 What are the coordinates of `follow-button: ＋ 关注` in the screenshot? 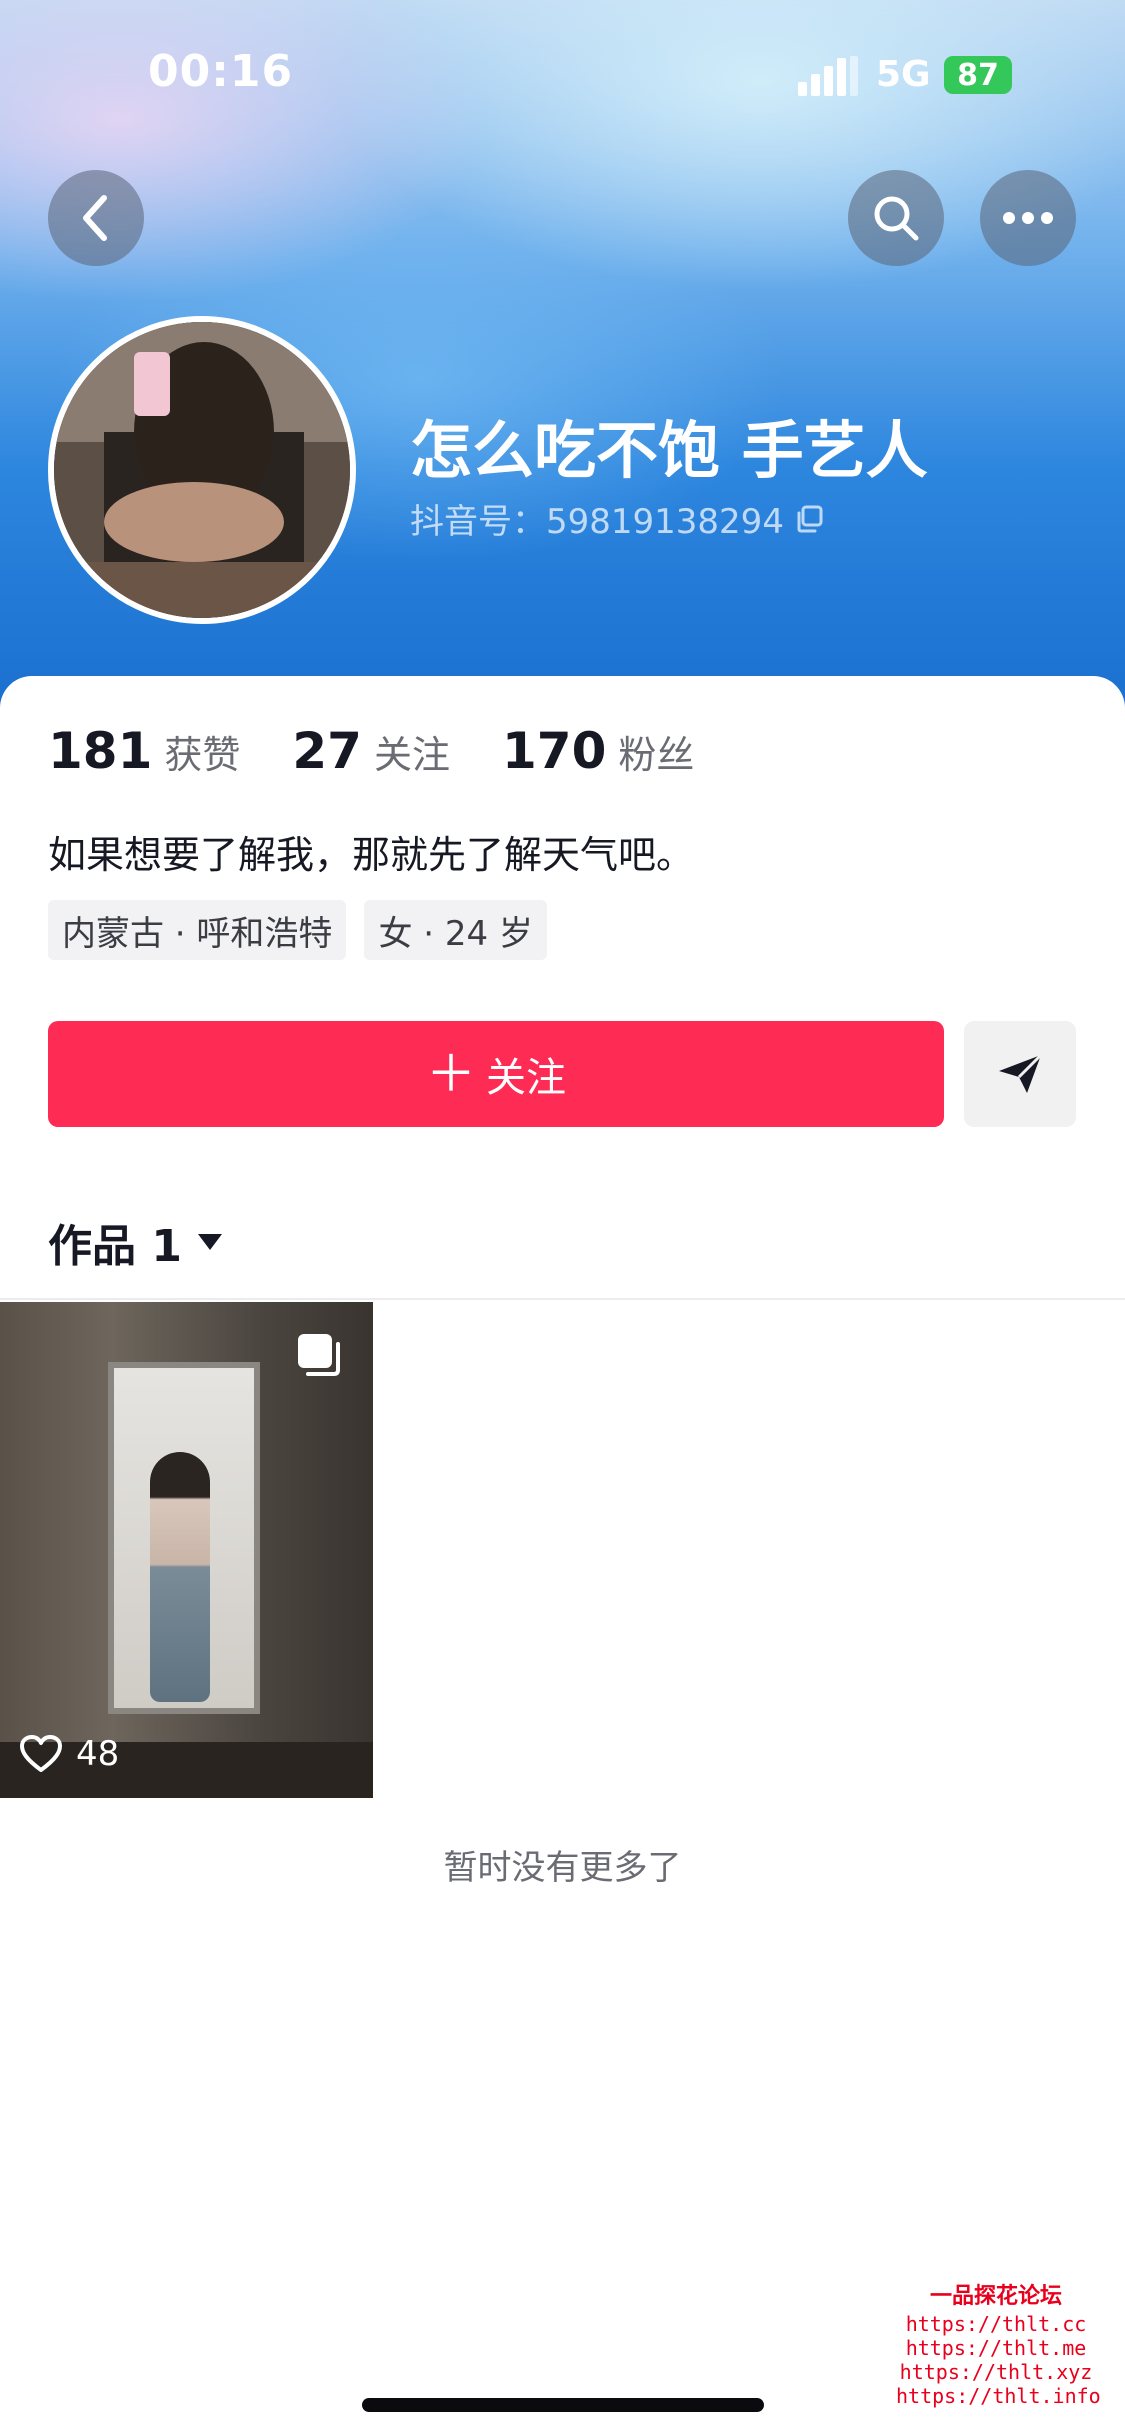 It's located at (496, 1074).